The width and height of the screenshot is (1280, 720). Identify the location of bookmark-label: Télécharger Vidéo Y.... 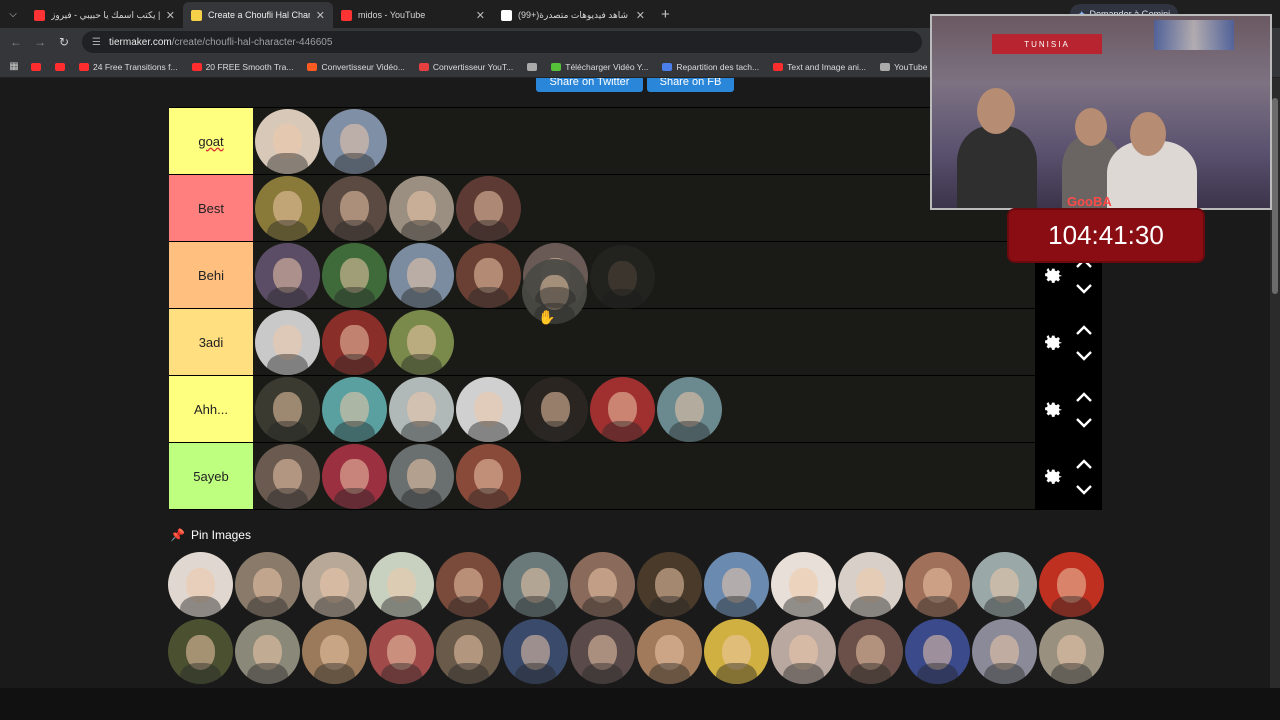
(607, 66).